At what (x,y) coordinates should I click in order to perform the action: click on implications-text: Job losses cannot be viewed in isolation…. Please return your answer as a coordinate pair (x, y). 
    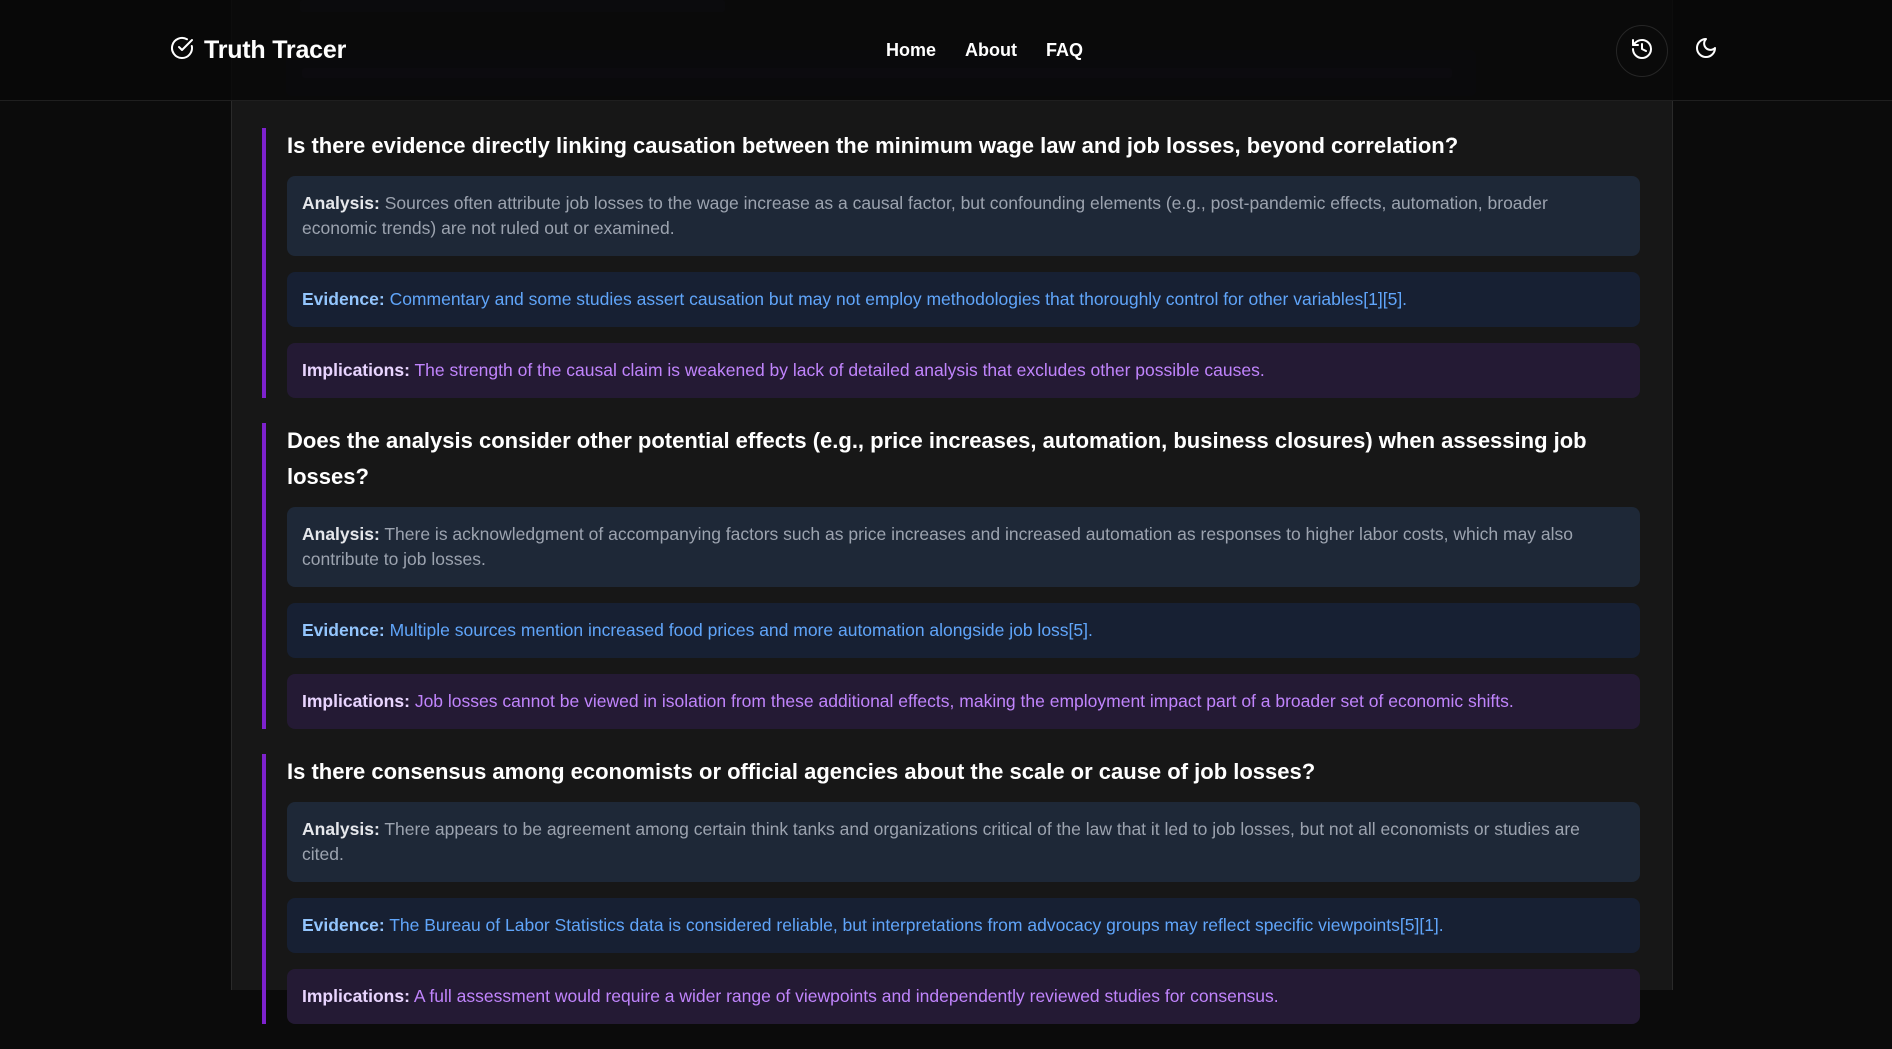
    Looking at the image, I should click on (964, 701).